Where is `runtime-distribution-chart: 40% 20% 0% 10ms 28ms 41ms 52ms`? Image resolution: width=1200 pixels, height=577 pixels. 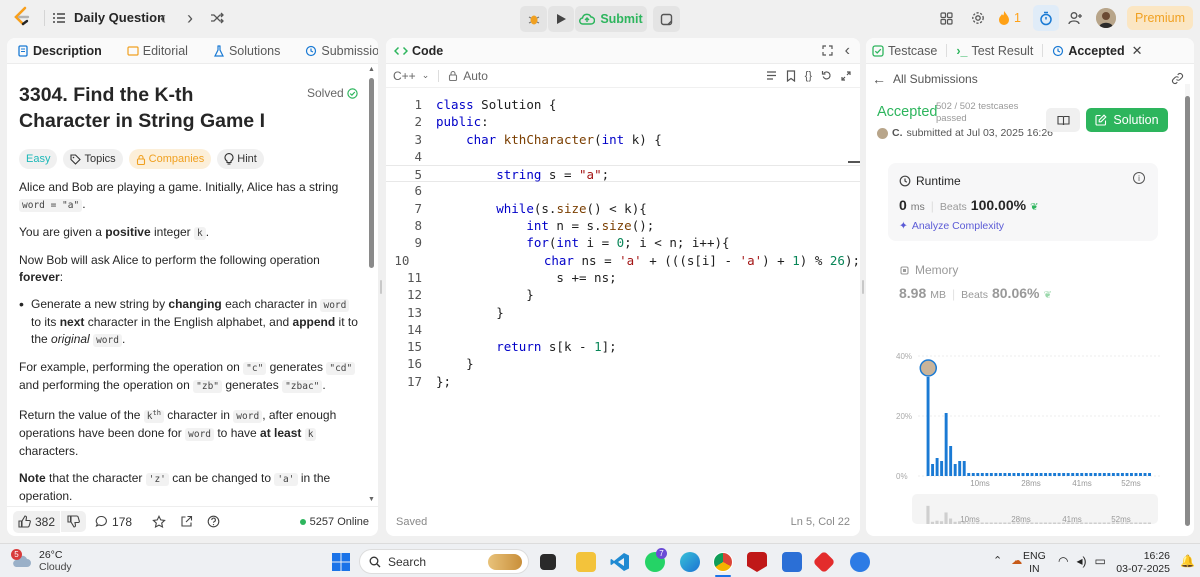
runtime-distribution-chart: 40% 20% 0% 10ms 28ms 41ms 52ms is located at coordinates (1026, 407).